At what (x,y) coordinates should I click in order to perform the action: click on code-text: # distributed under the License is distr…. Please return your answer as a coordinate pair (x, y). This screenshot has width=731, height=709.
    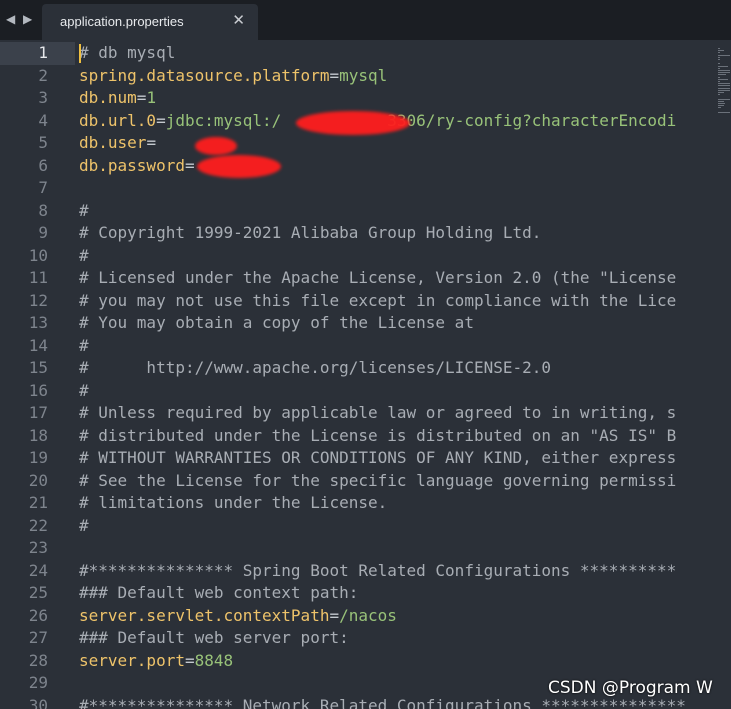
    Looking at the image, I should click on (377, 436).